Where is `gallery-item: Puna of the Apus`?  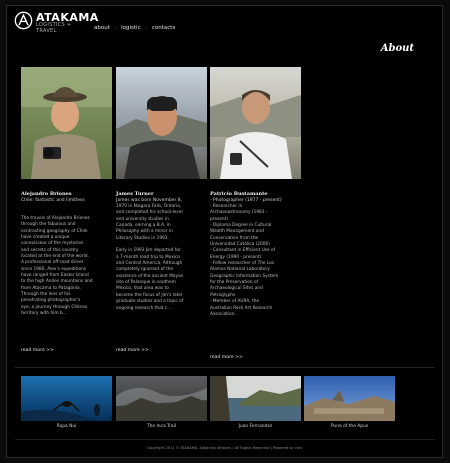 gallery-item: Puna of the Apus is located at coordinates (349, 402).